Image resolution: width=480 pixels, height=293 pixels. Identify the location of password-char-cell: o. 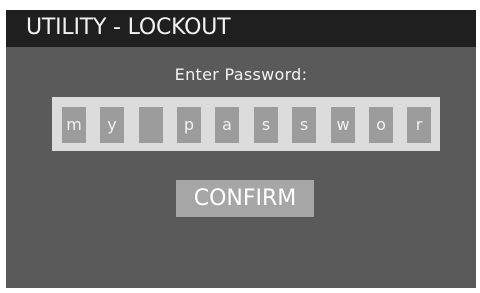
(381, 125).